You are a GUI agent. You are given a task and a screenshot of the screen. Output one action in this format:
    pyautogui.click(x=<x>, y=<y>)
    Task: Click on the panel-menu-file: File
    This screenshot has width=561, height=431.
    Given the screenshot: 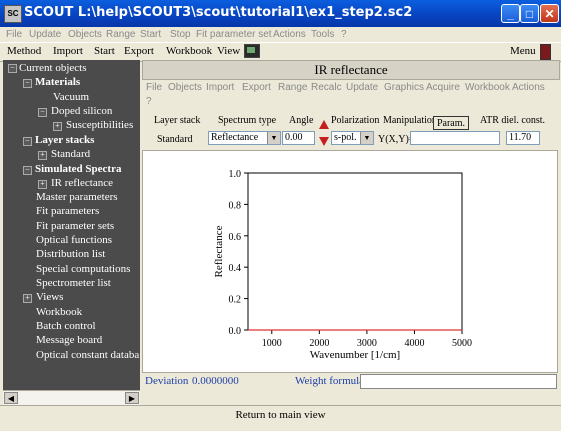 What is the action you would take?
    pyautogui.click(x=154, y=87)
    